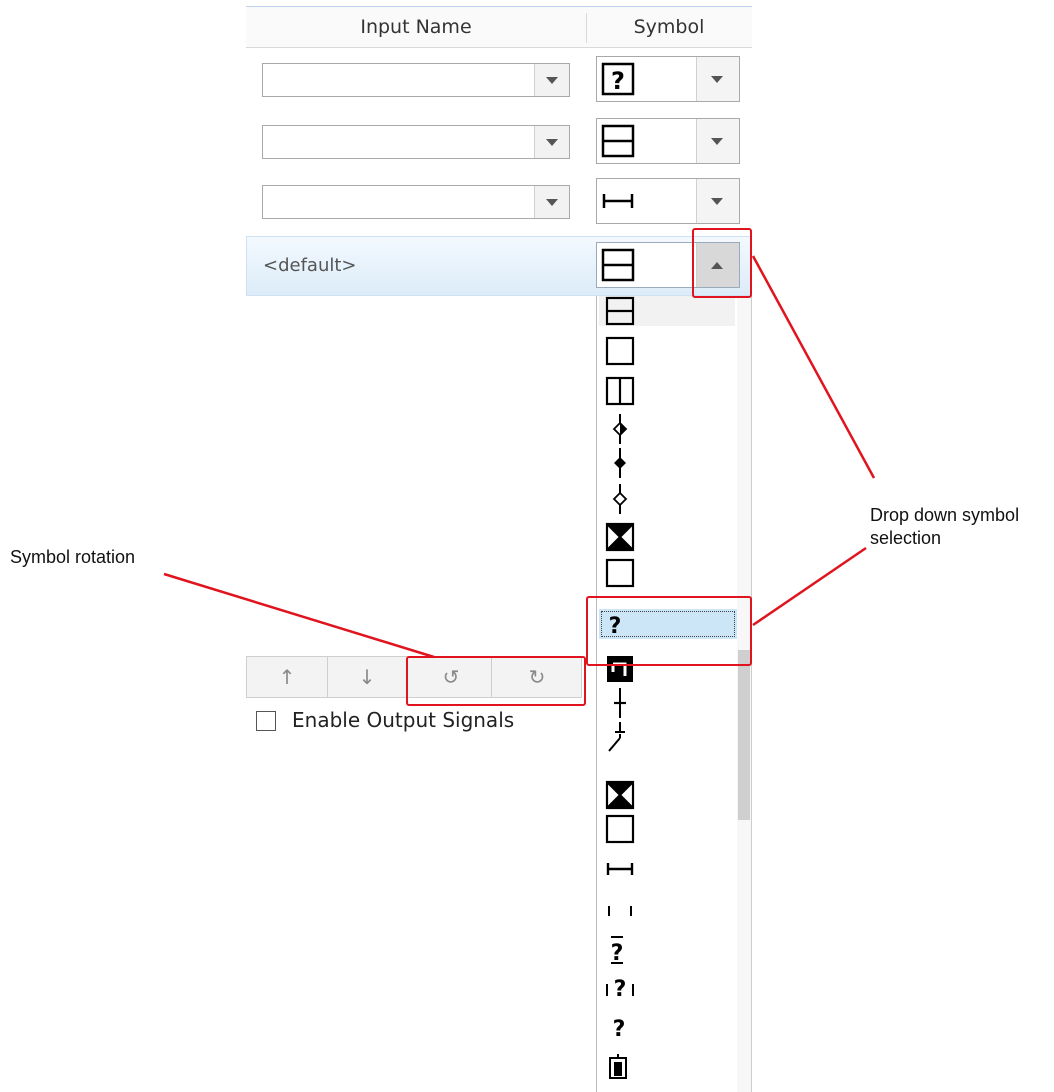 The image size is (1054, 1092). Describe the element at coordinates (906, 538) in the screenshot. I see `dropdown-annotation-line2: selection` at that location.